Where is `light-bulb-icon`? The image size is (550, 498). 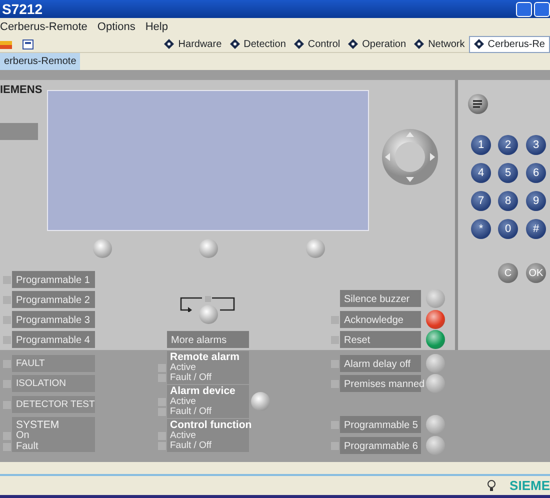 light-bulb-icon is located at coordinates (491, 485).